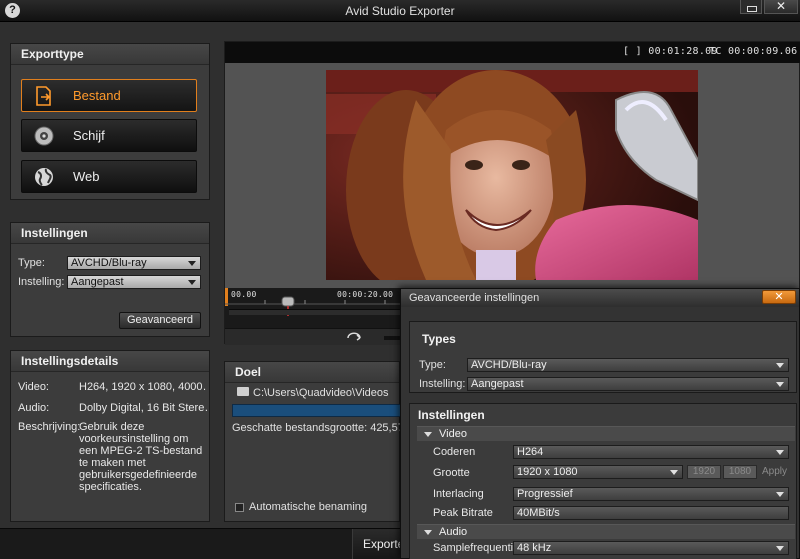 The image size is (800, 559). Describe the element at coordinates (34, 408) in the screenshot. I see `audio-detail-label: Audio:` at that location.